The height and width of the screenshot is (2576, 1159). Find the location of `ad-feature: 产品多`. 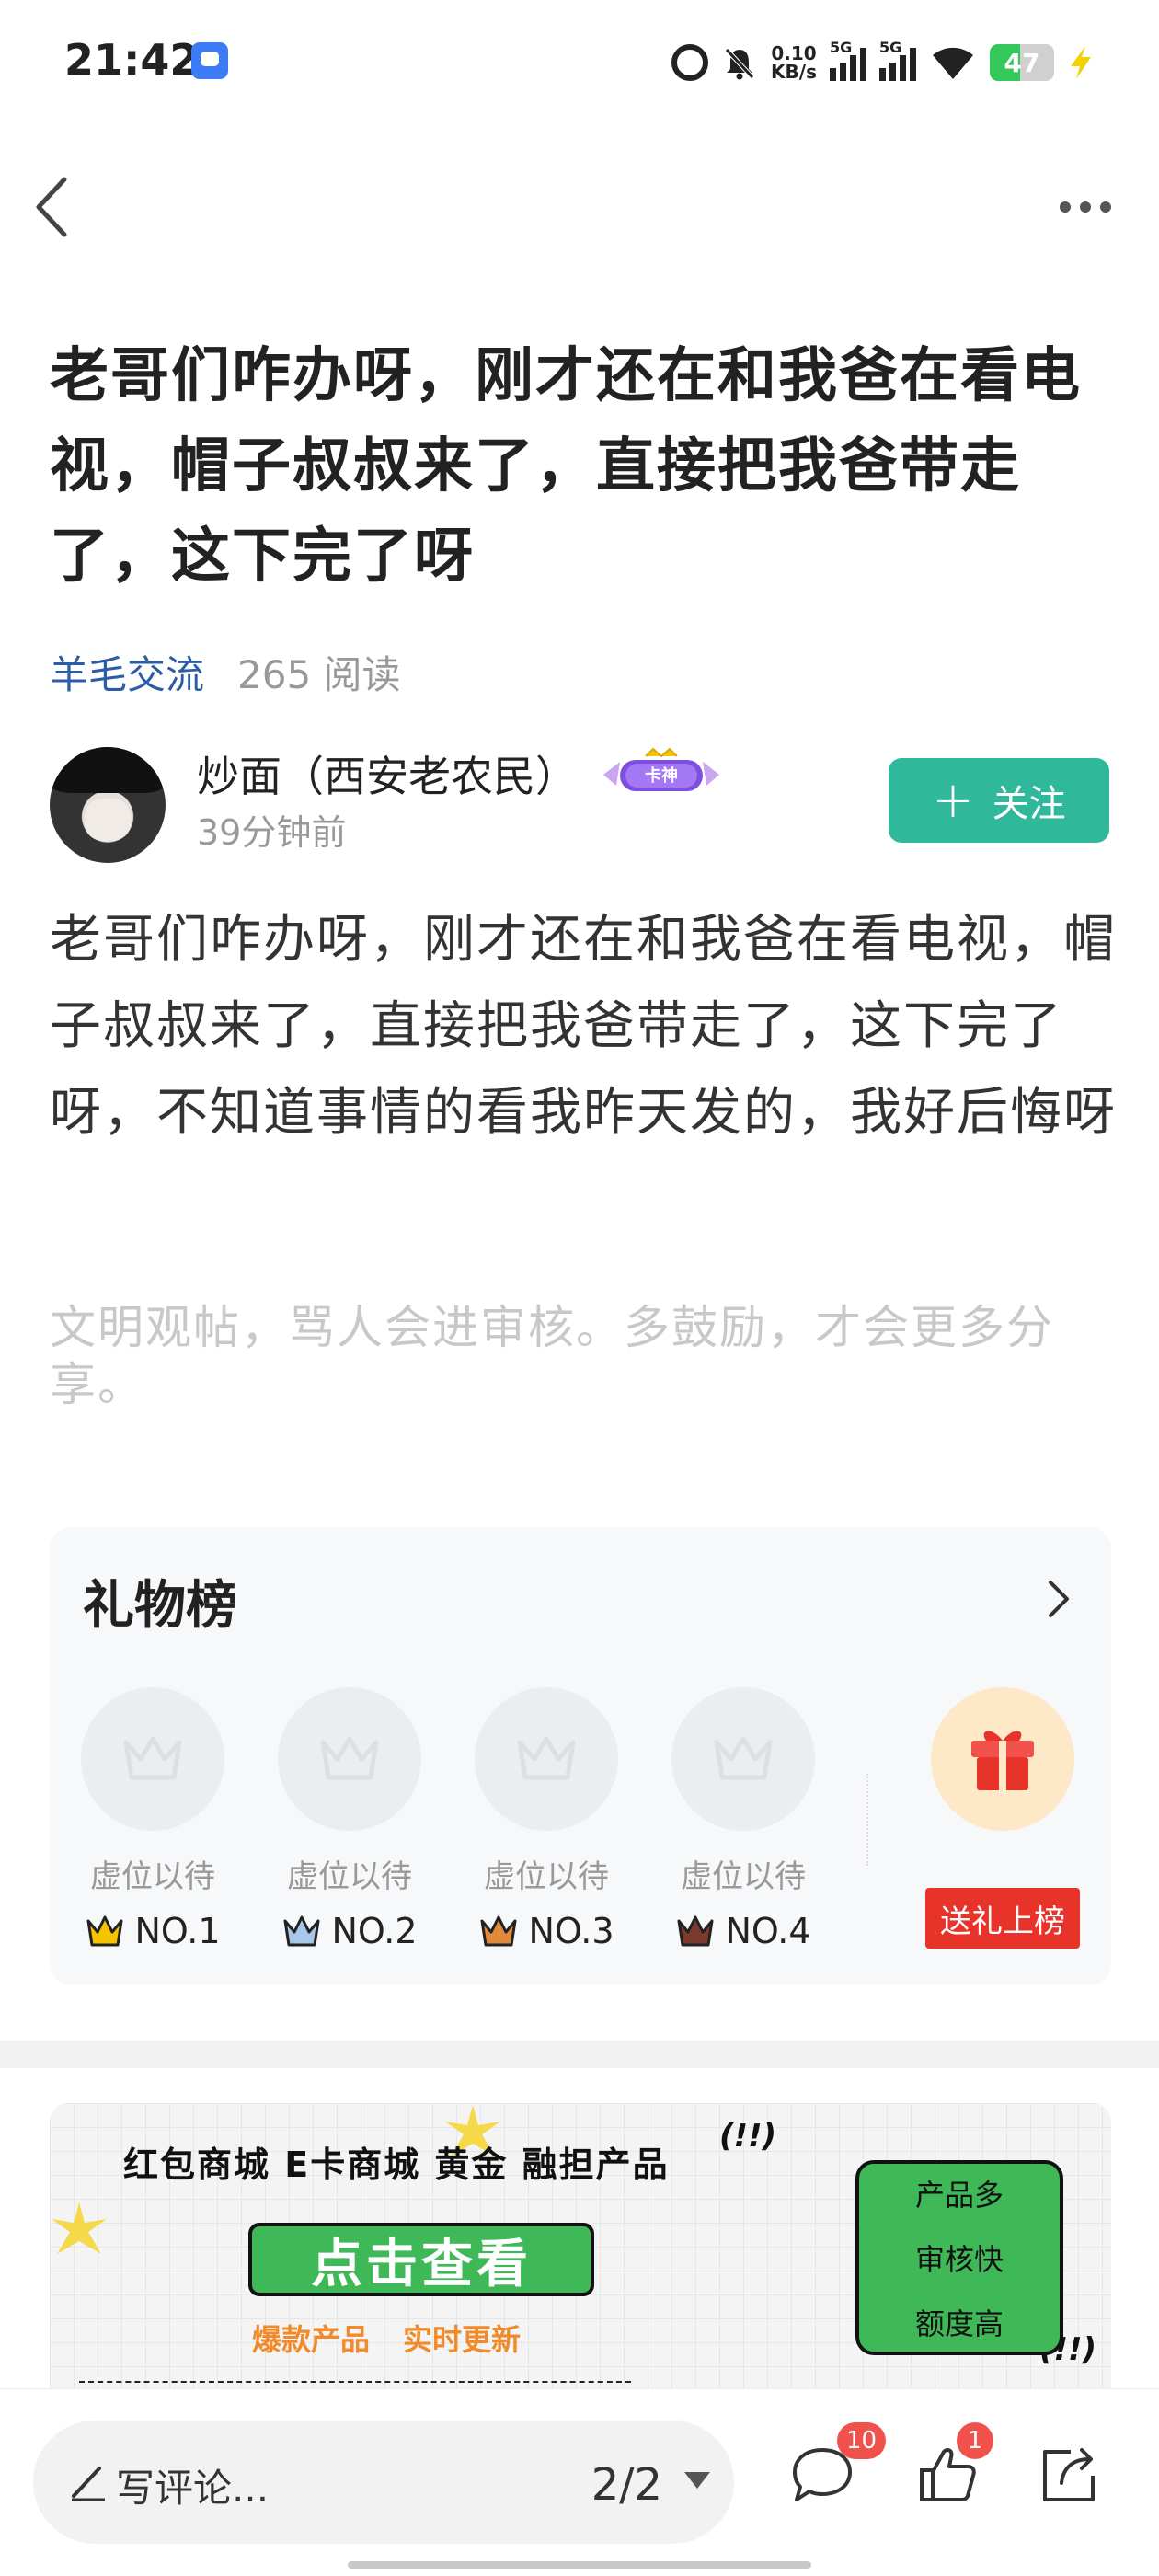

ad-feature: 产品多 is located at coordinates (959, 2195).